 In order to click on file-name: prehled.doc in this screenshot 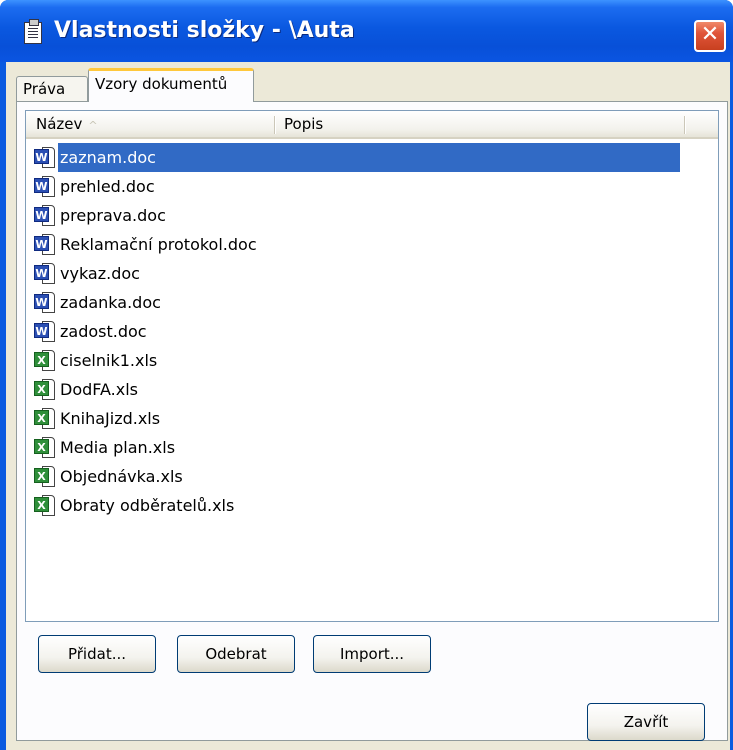, I will do `click(107, 186)`.